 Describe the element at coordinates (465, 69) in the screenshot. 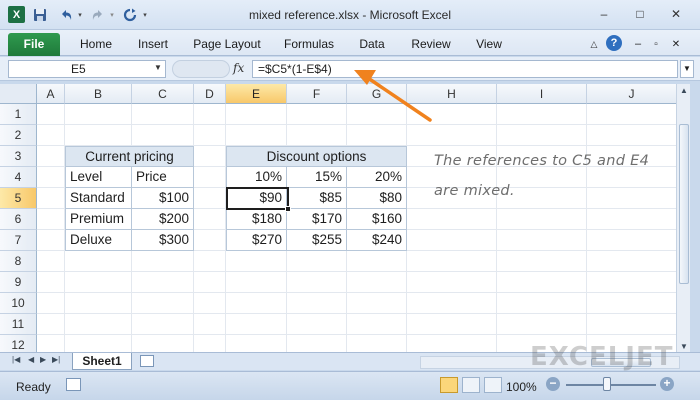

I see `formula-input: =$C5*(1-E$4)` at that location.